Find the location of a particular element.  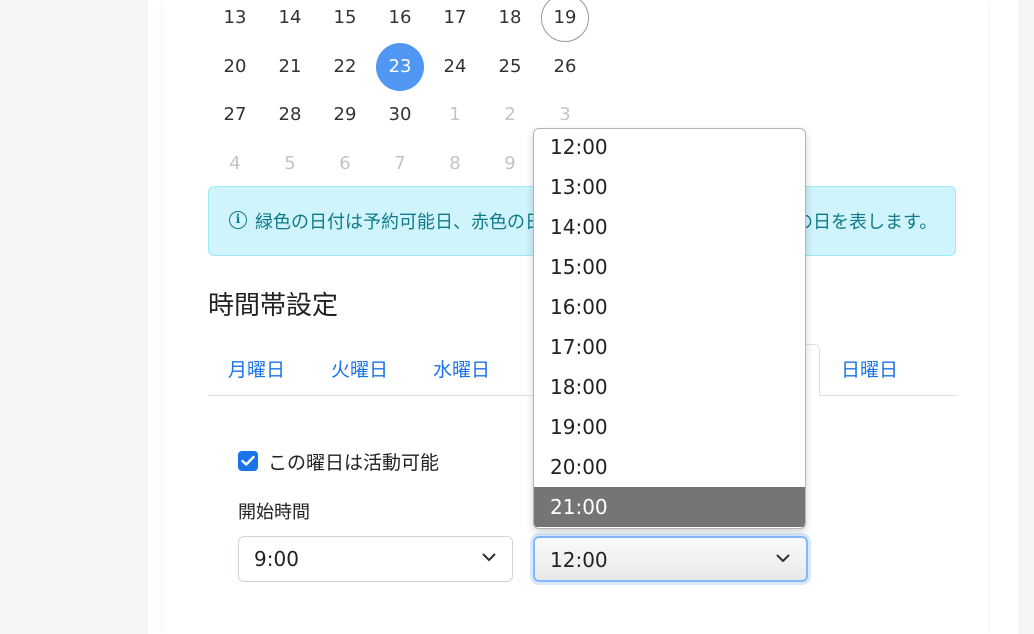

calendar-day: 26 is located at coordinates (565, 67).